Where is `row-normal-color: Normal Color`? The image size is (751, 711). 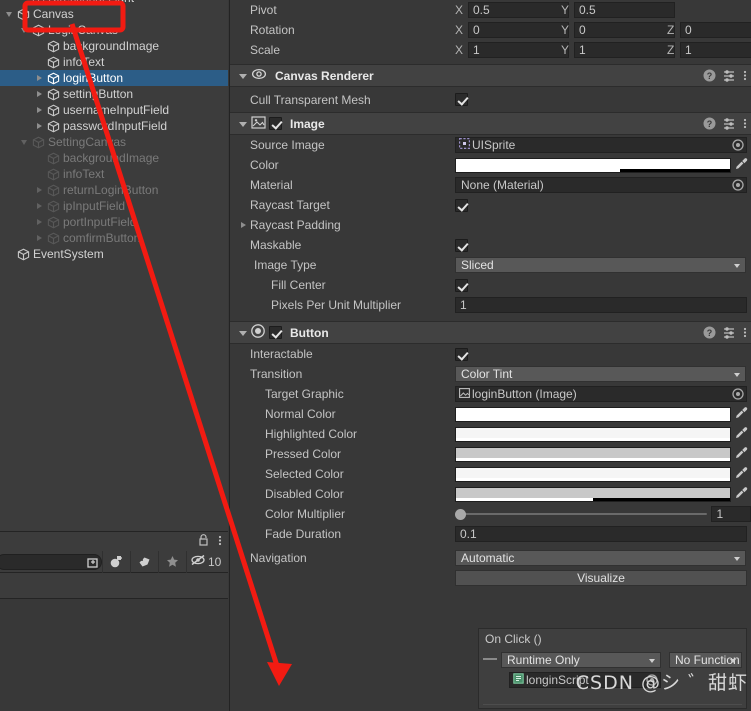 row-normal-color: Normal Color is located at coordinates (490, 414).